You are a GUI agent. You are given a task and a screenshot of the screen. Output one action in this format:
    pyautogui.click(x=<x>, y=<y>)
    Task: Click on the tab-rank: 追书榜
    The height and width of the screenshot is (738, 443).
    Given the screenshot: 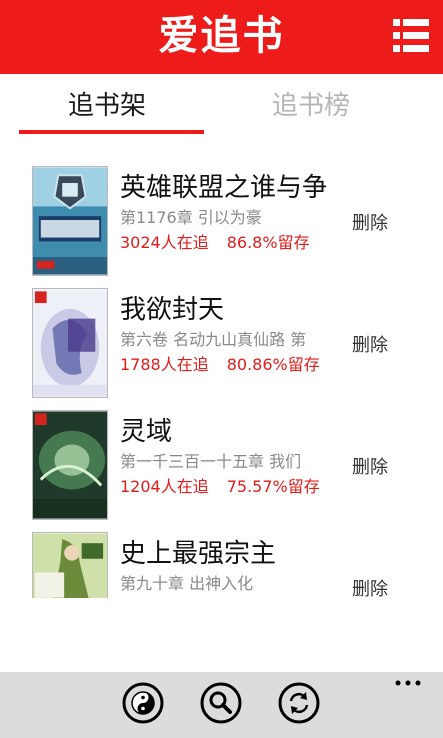 What is the action you would take?
    pyautogui.click(x=311, y=106)
    